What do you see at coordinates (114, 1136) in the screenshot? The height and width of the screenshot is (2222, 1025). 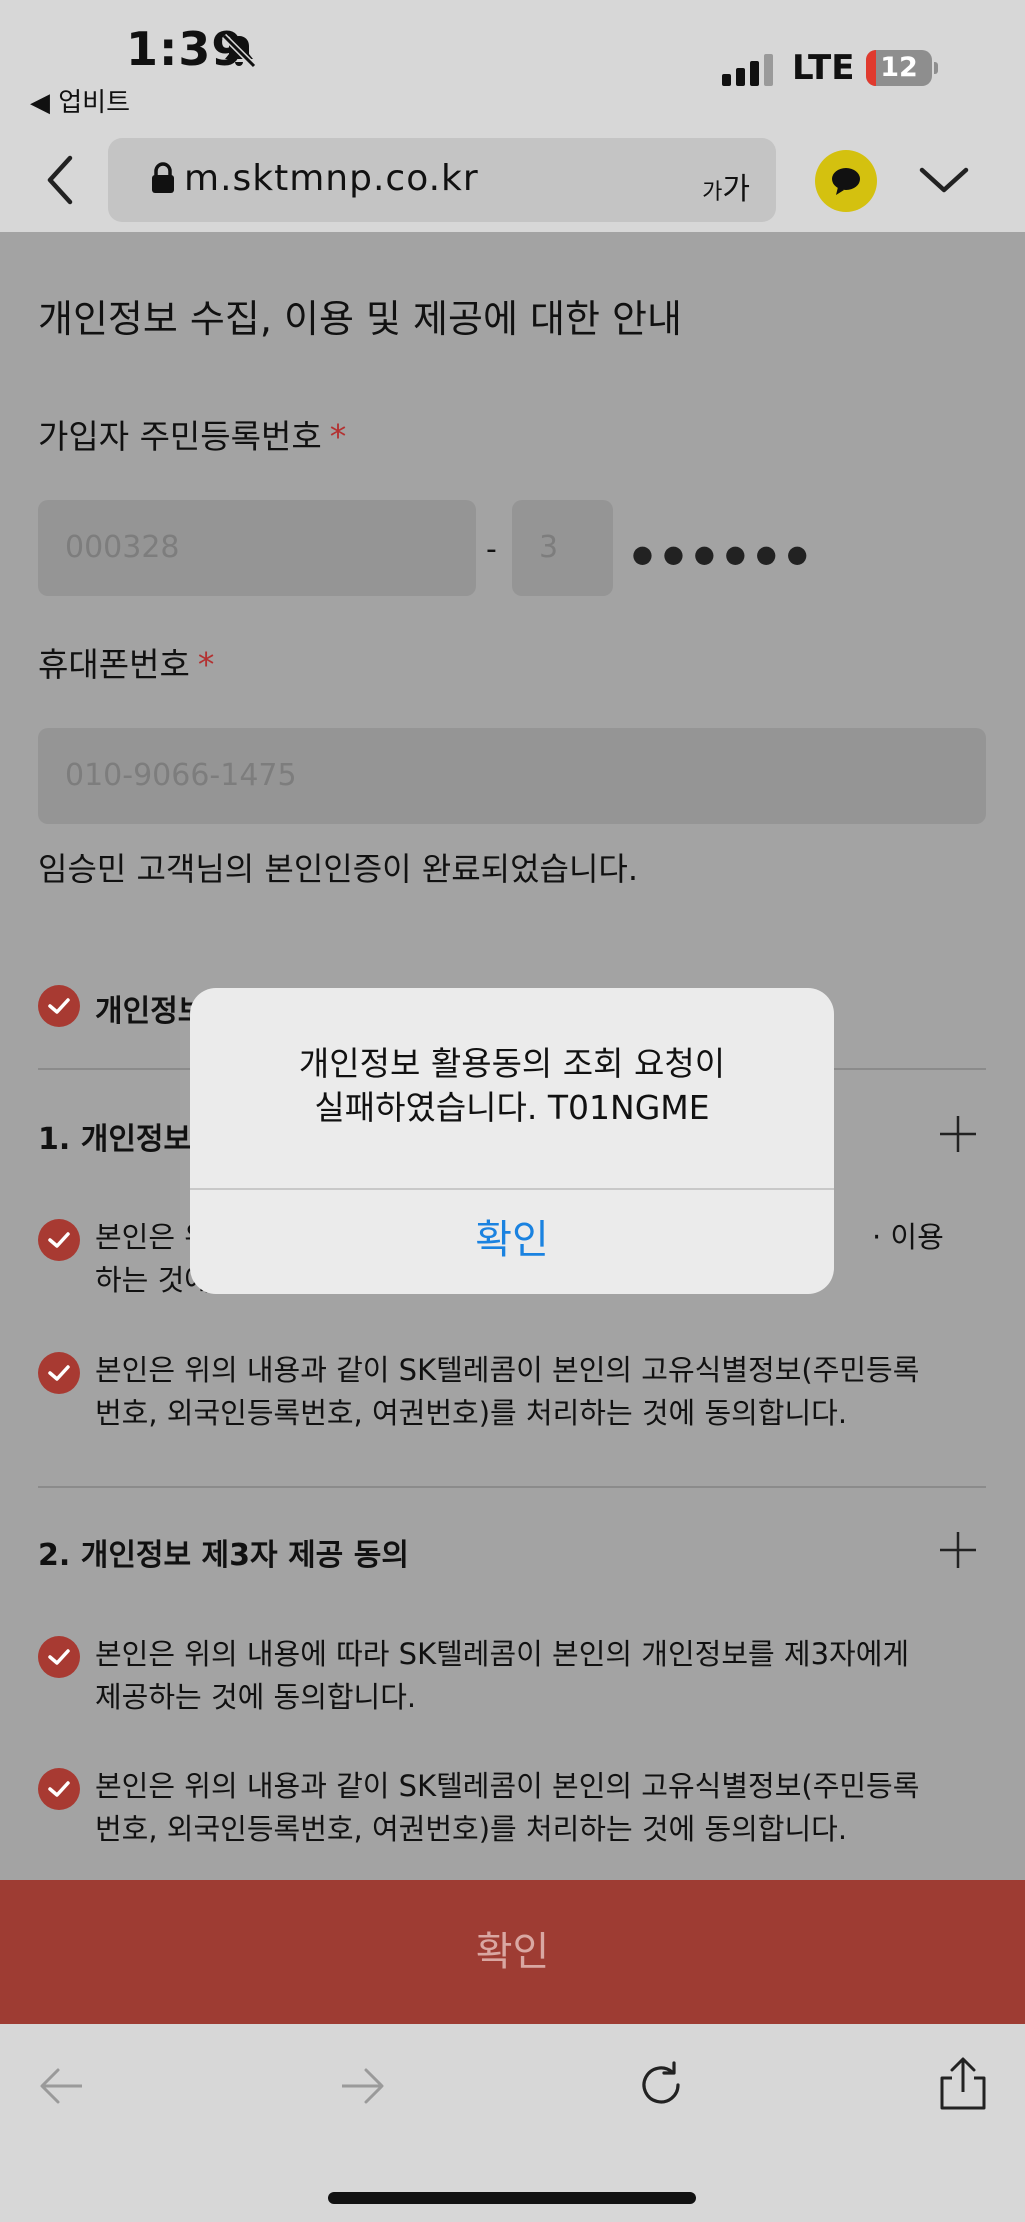 I see `section1-title: 1. 개인정보` at bounding box center [114, 1136].